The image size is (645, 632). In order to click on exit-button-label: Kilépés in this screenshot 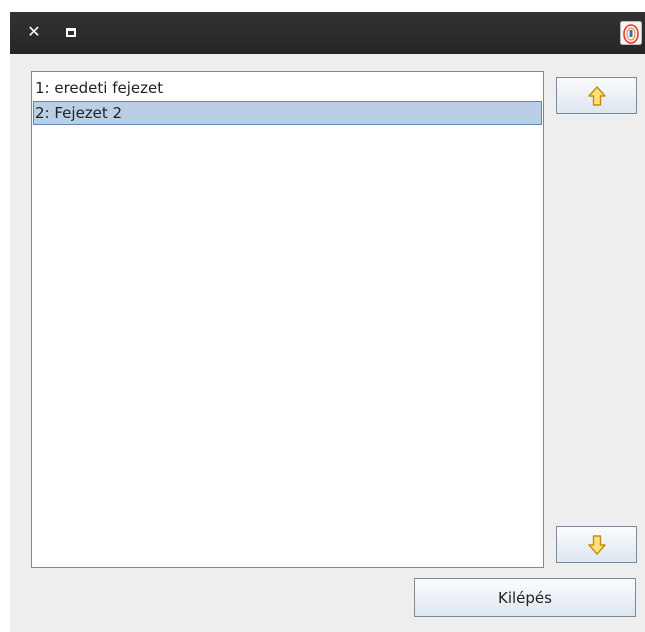, I will do `click(525, 597)`.